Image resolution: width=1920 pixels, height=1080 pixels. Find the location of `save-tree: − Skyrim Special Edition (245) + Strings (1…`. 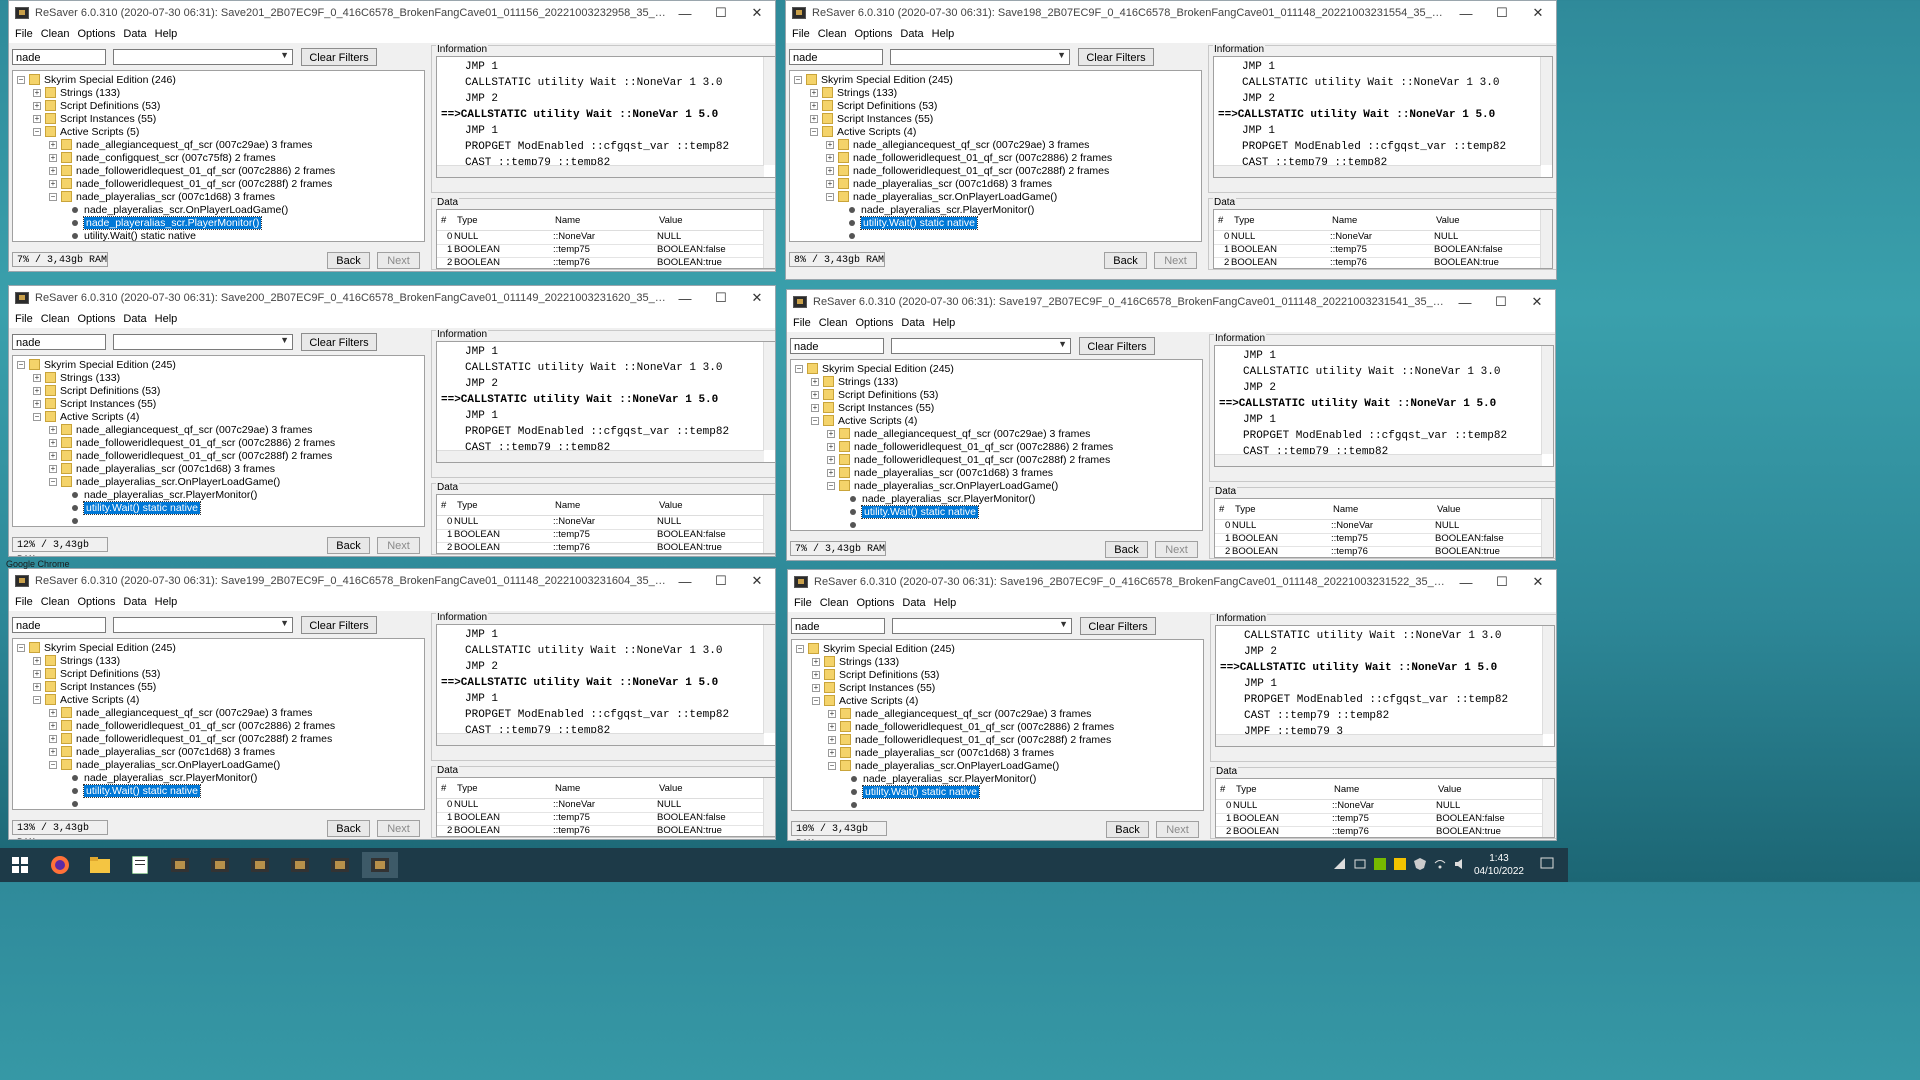

save-tree: − Skyrim Special Edition (245) + Strings (1… is located at coordinates (996, 445).